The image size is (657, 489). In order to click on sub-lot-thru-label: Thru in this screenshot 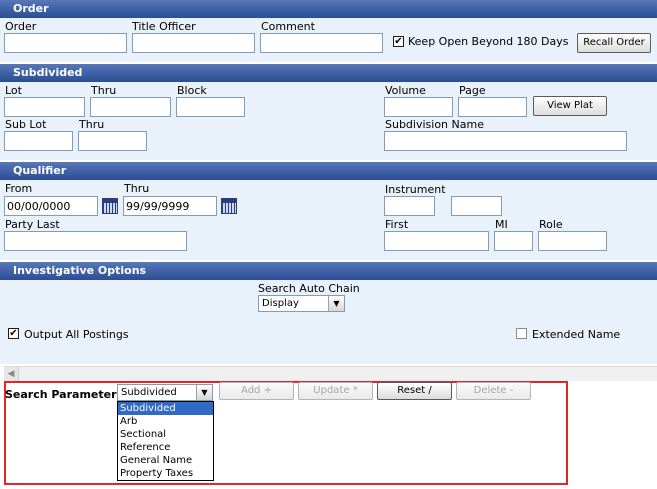, I will do `click(92, 124)`.